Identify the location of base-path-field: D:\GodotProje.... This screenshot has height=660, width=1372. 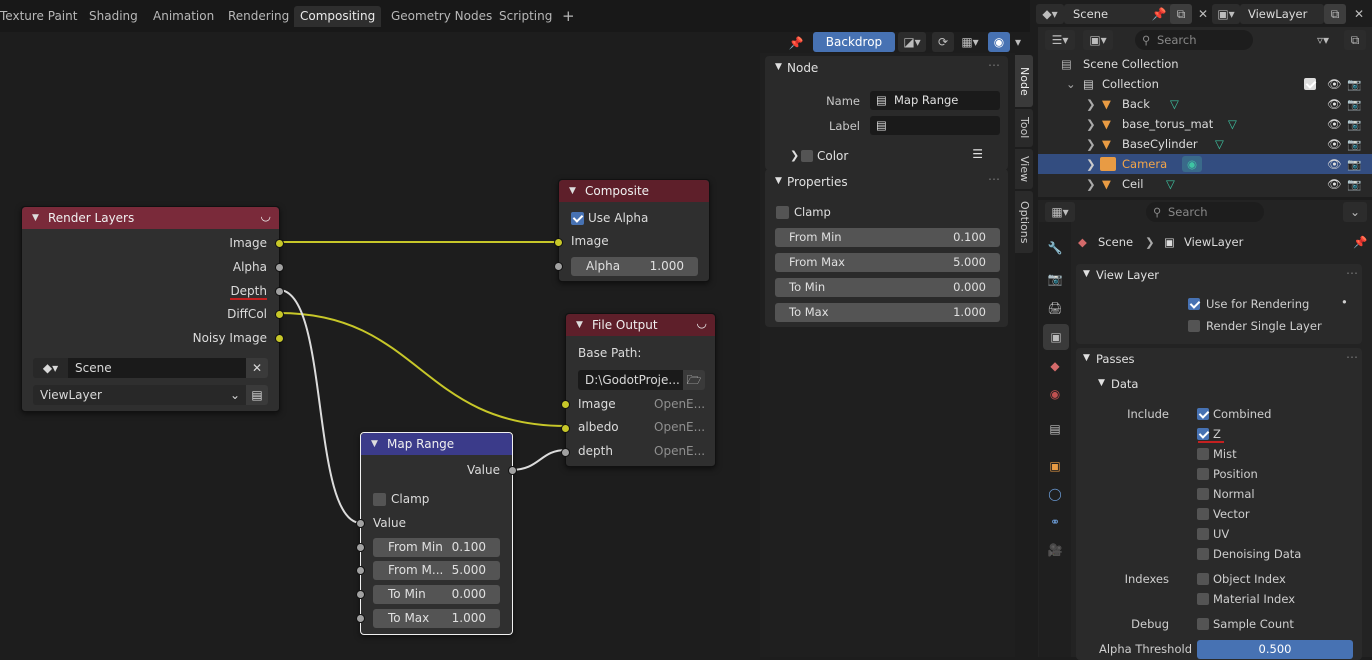
(630, 380).